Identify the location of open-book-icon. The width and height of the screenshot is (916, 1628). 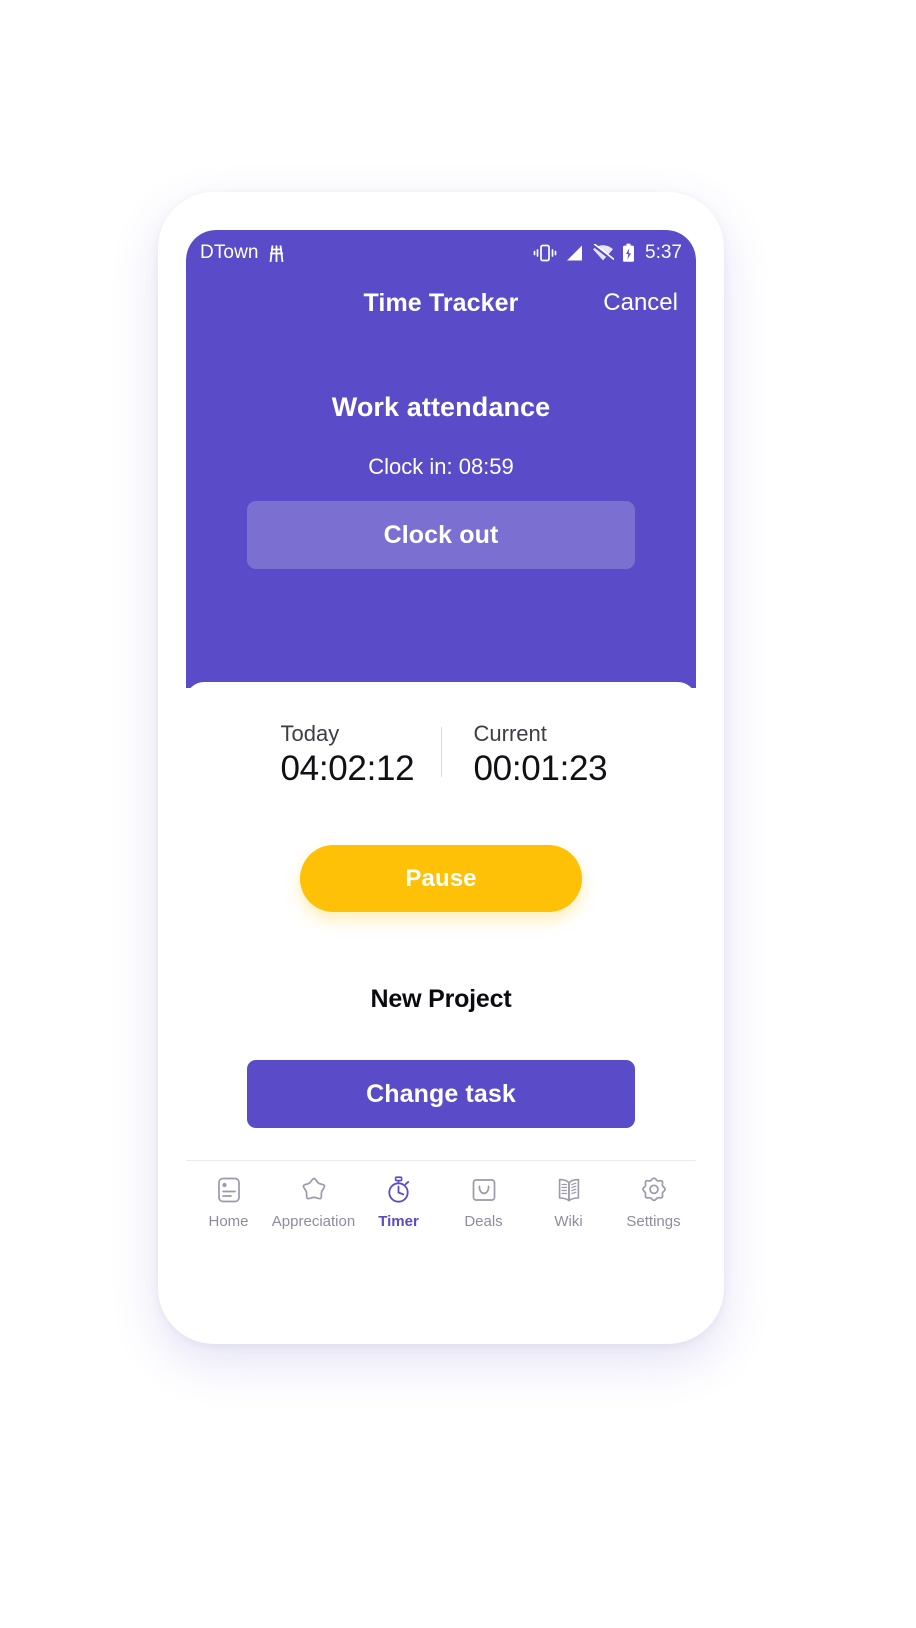
(569, 1190).